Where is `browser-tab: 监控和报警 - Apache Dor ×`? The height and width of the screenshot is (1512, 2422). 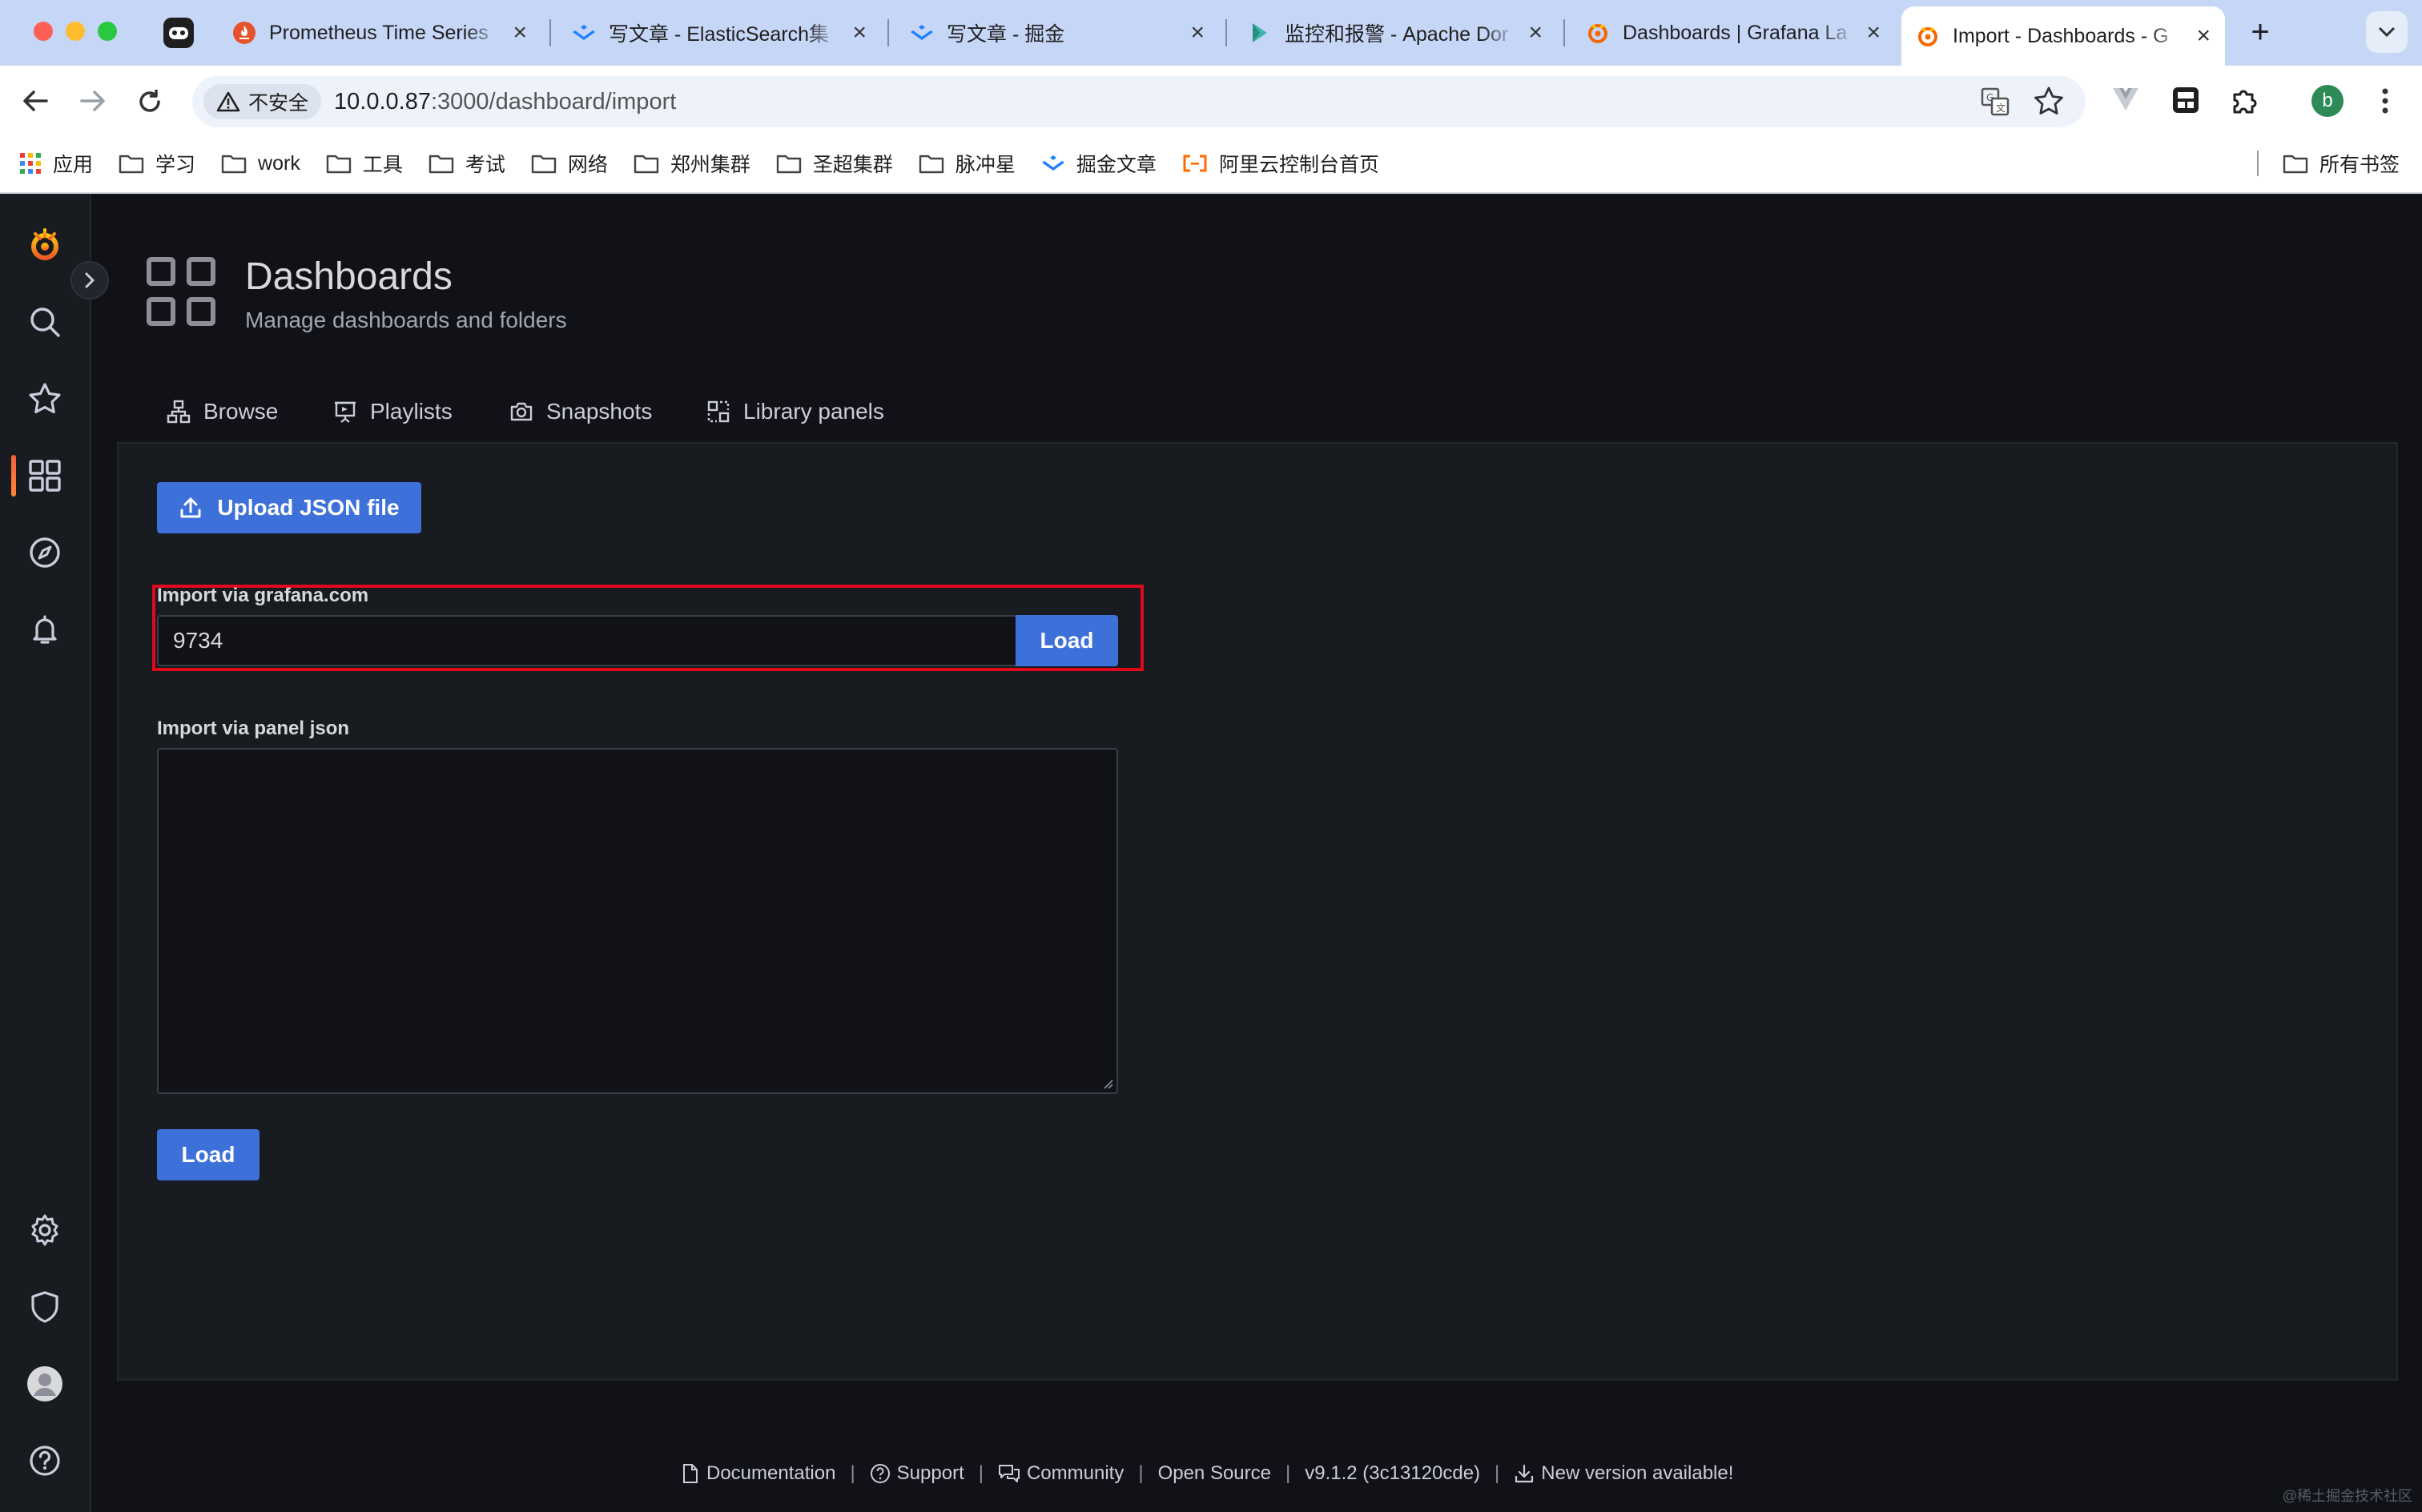 browser-tab: 监控和报警 - Apache Dor × is located at coordinates (1395, 32).